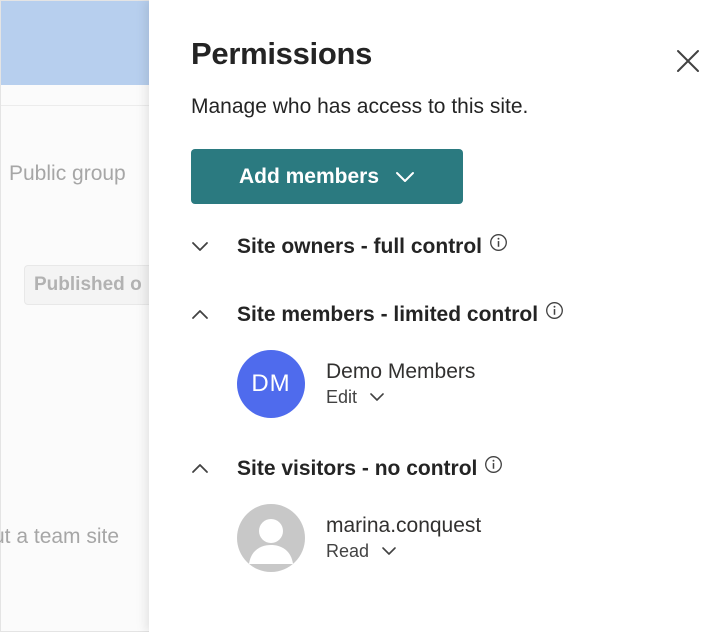 This screenshot has height=632, width=718. I want to click on member-name: marina.conquest, so click(404, 525).